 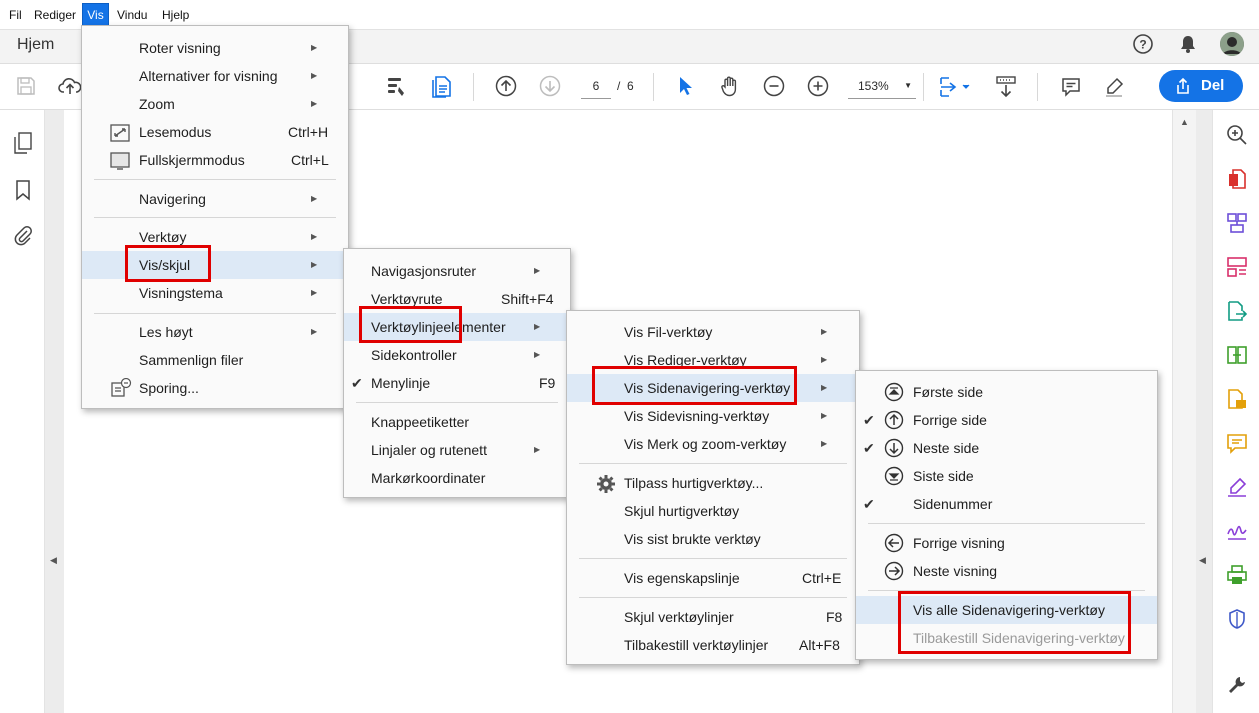 What do you see at coordinates (550, 86) in the screenshot?
I see `page-down-icon` at bounding box center [550, 86].